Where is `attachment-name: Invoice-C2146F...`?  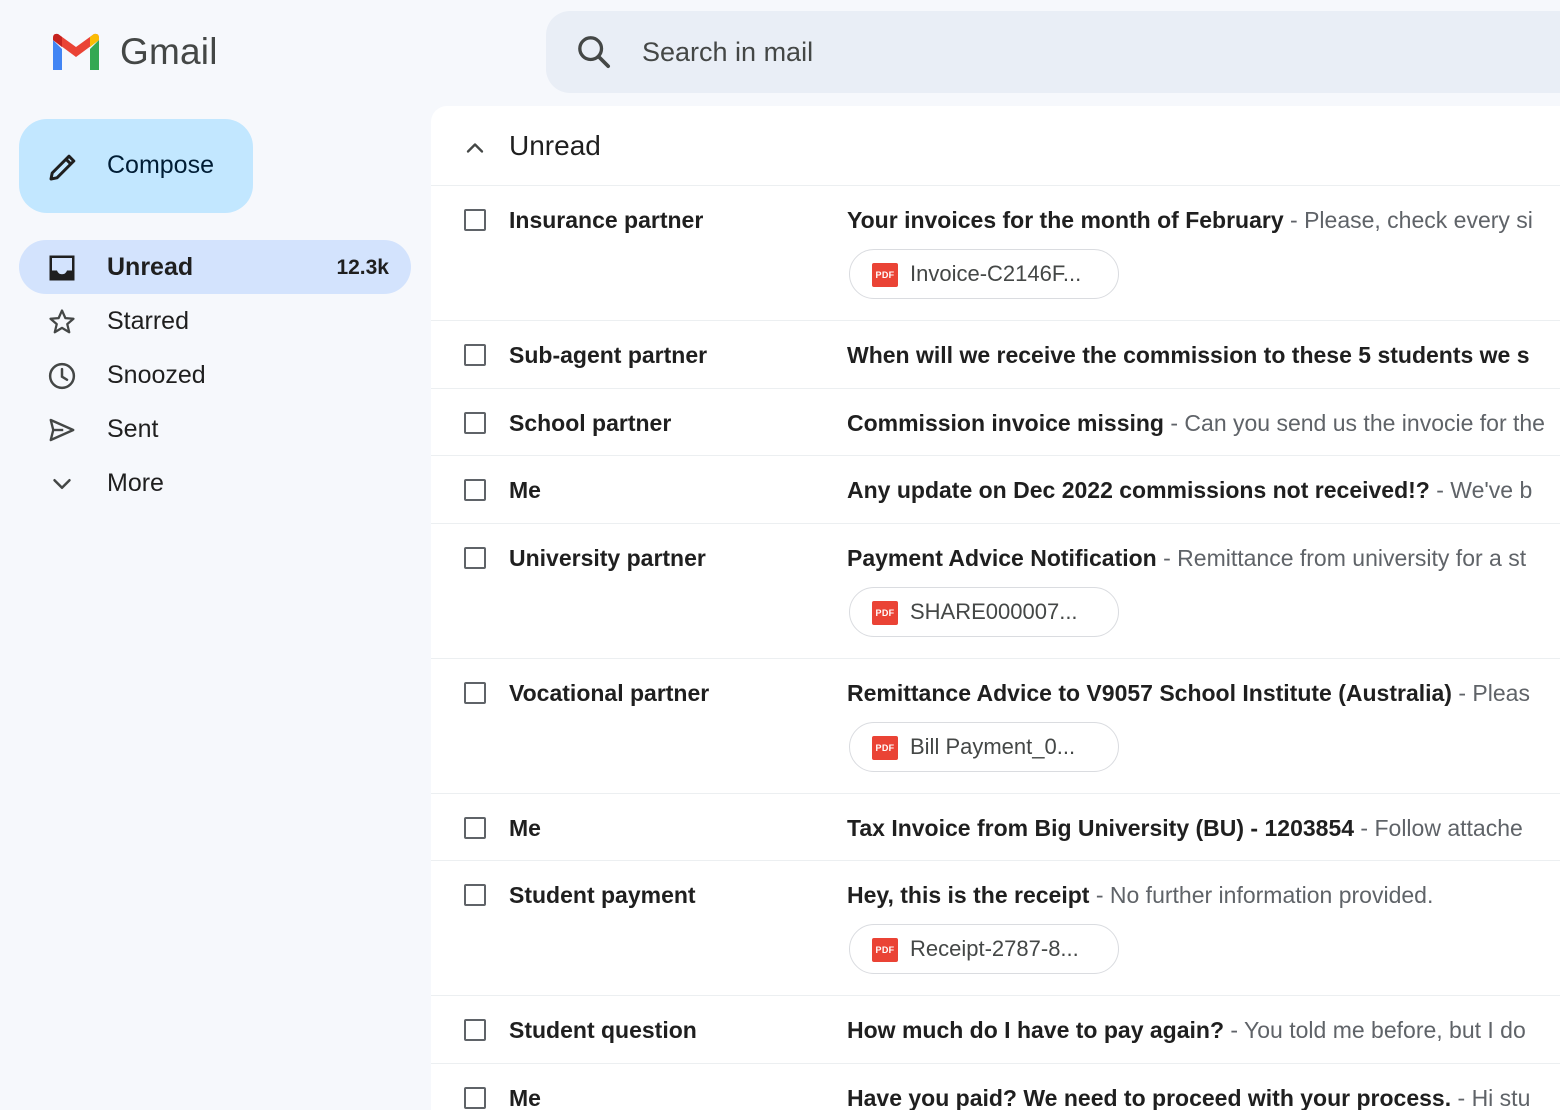
attachment-name: Invoice-C2146F... is located at coordinates (996, 273).